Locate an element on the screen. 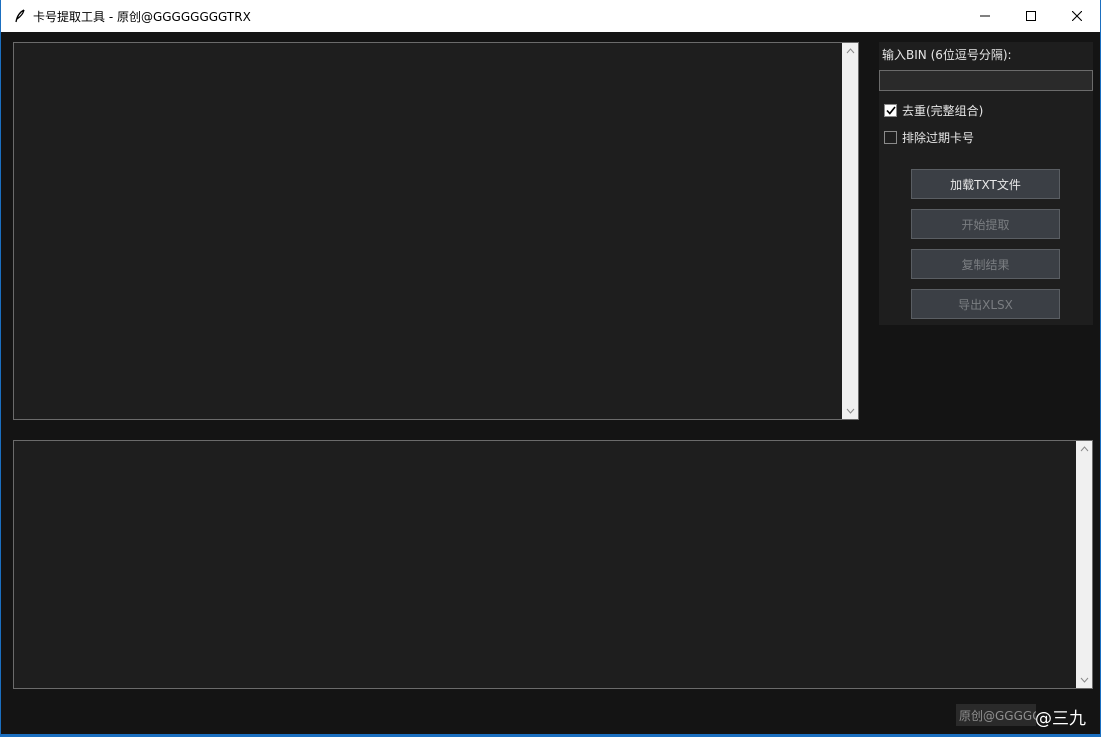 Image resolution: width=1101 pixels, height=737 pixels. input-text is located at coordinates (436, 47).